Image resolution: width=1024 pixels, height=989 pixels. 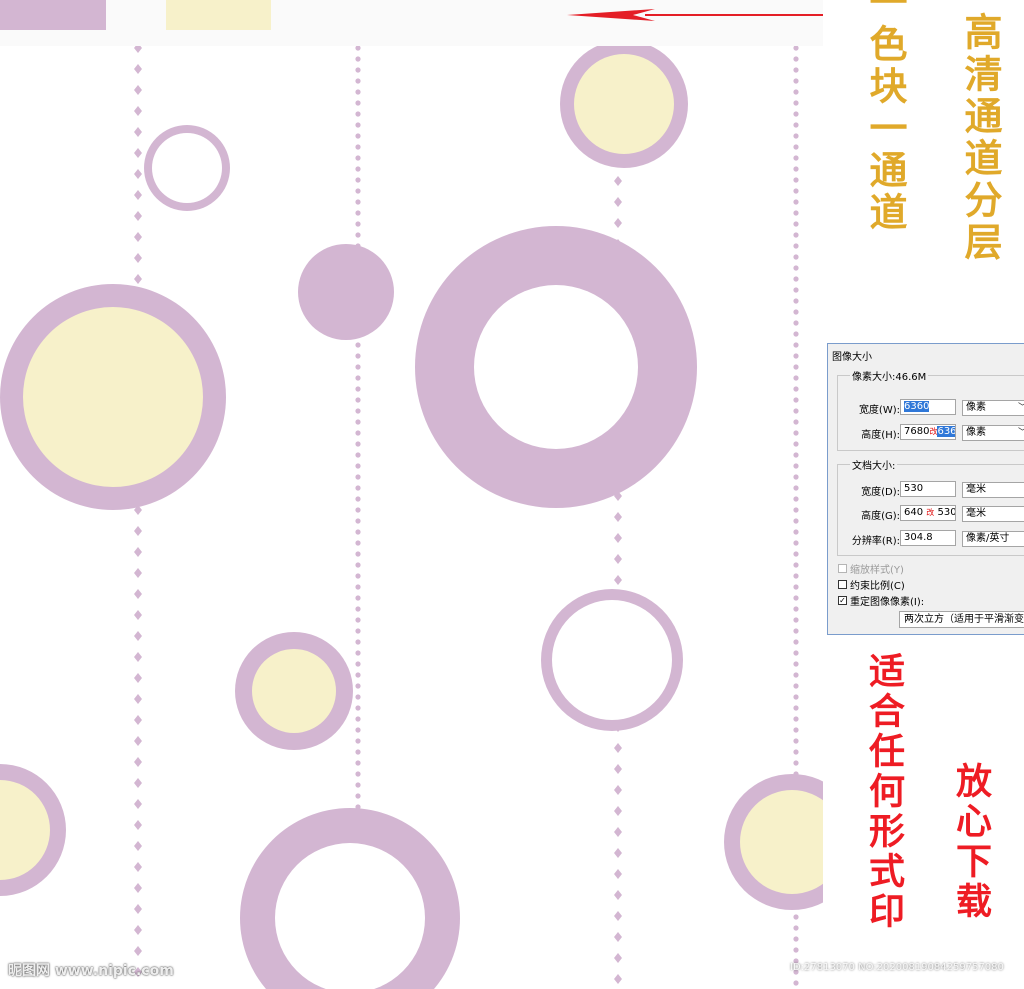 I want to click on resolution-label: 分辨率(R):, so click(x=875, y=541).